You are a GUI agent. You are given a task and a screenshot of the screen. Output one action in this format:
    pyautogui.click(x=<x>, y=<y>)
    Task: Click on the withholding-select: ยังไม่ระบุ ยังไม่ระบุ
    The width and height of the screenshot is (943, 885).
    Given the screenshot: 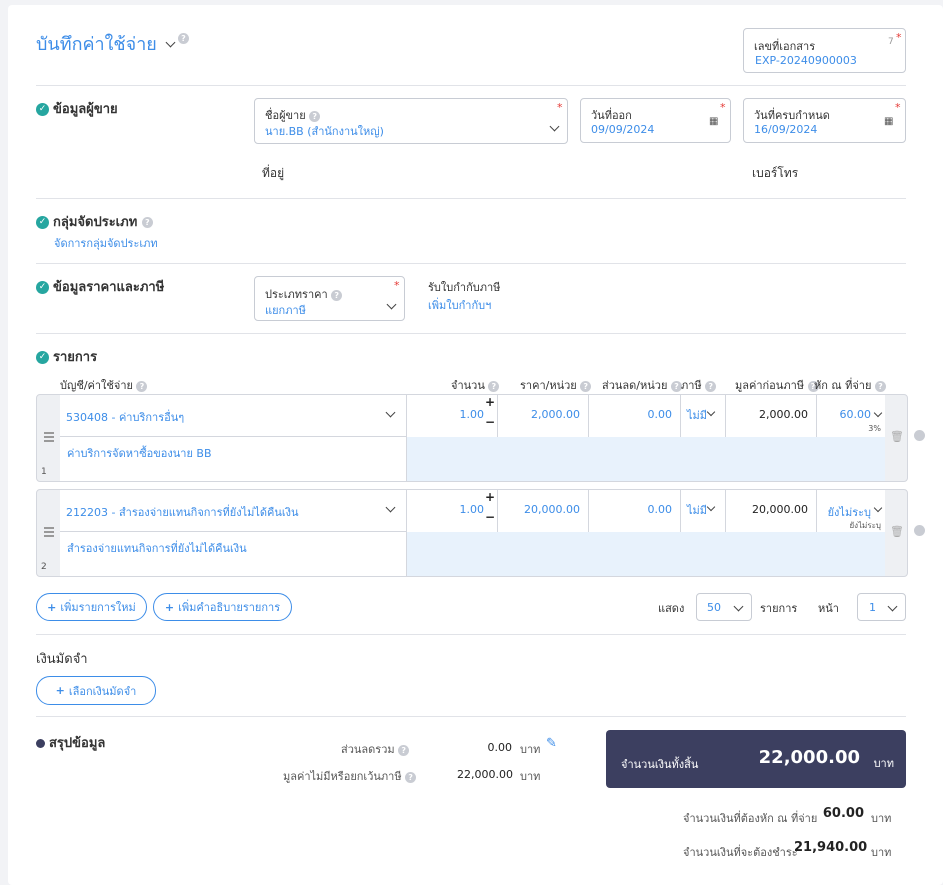 What is the action you would take?
    pyautogui.click(x=851, y=511)
    